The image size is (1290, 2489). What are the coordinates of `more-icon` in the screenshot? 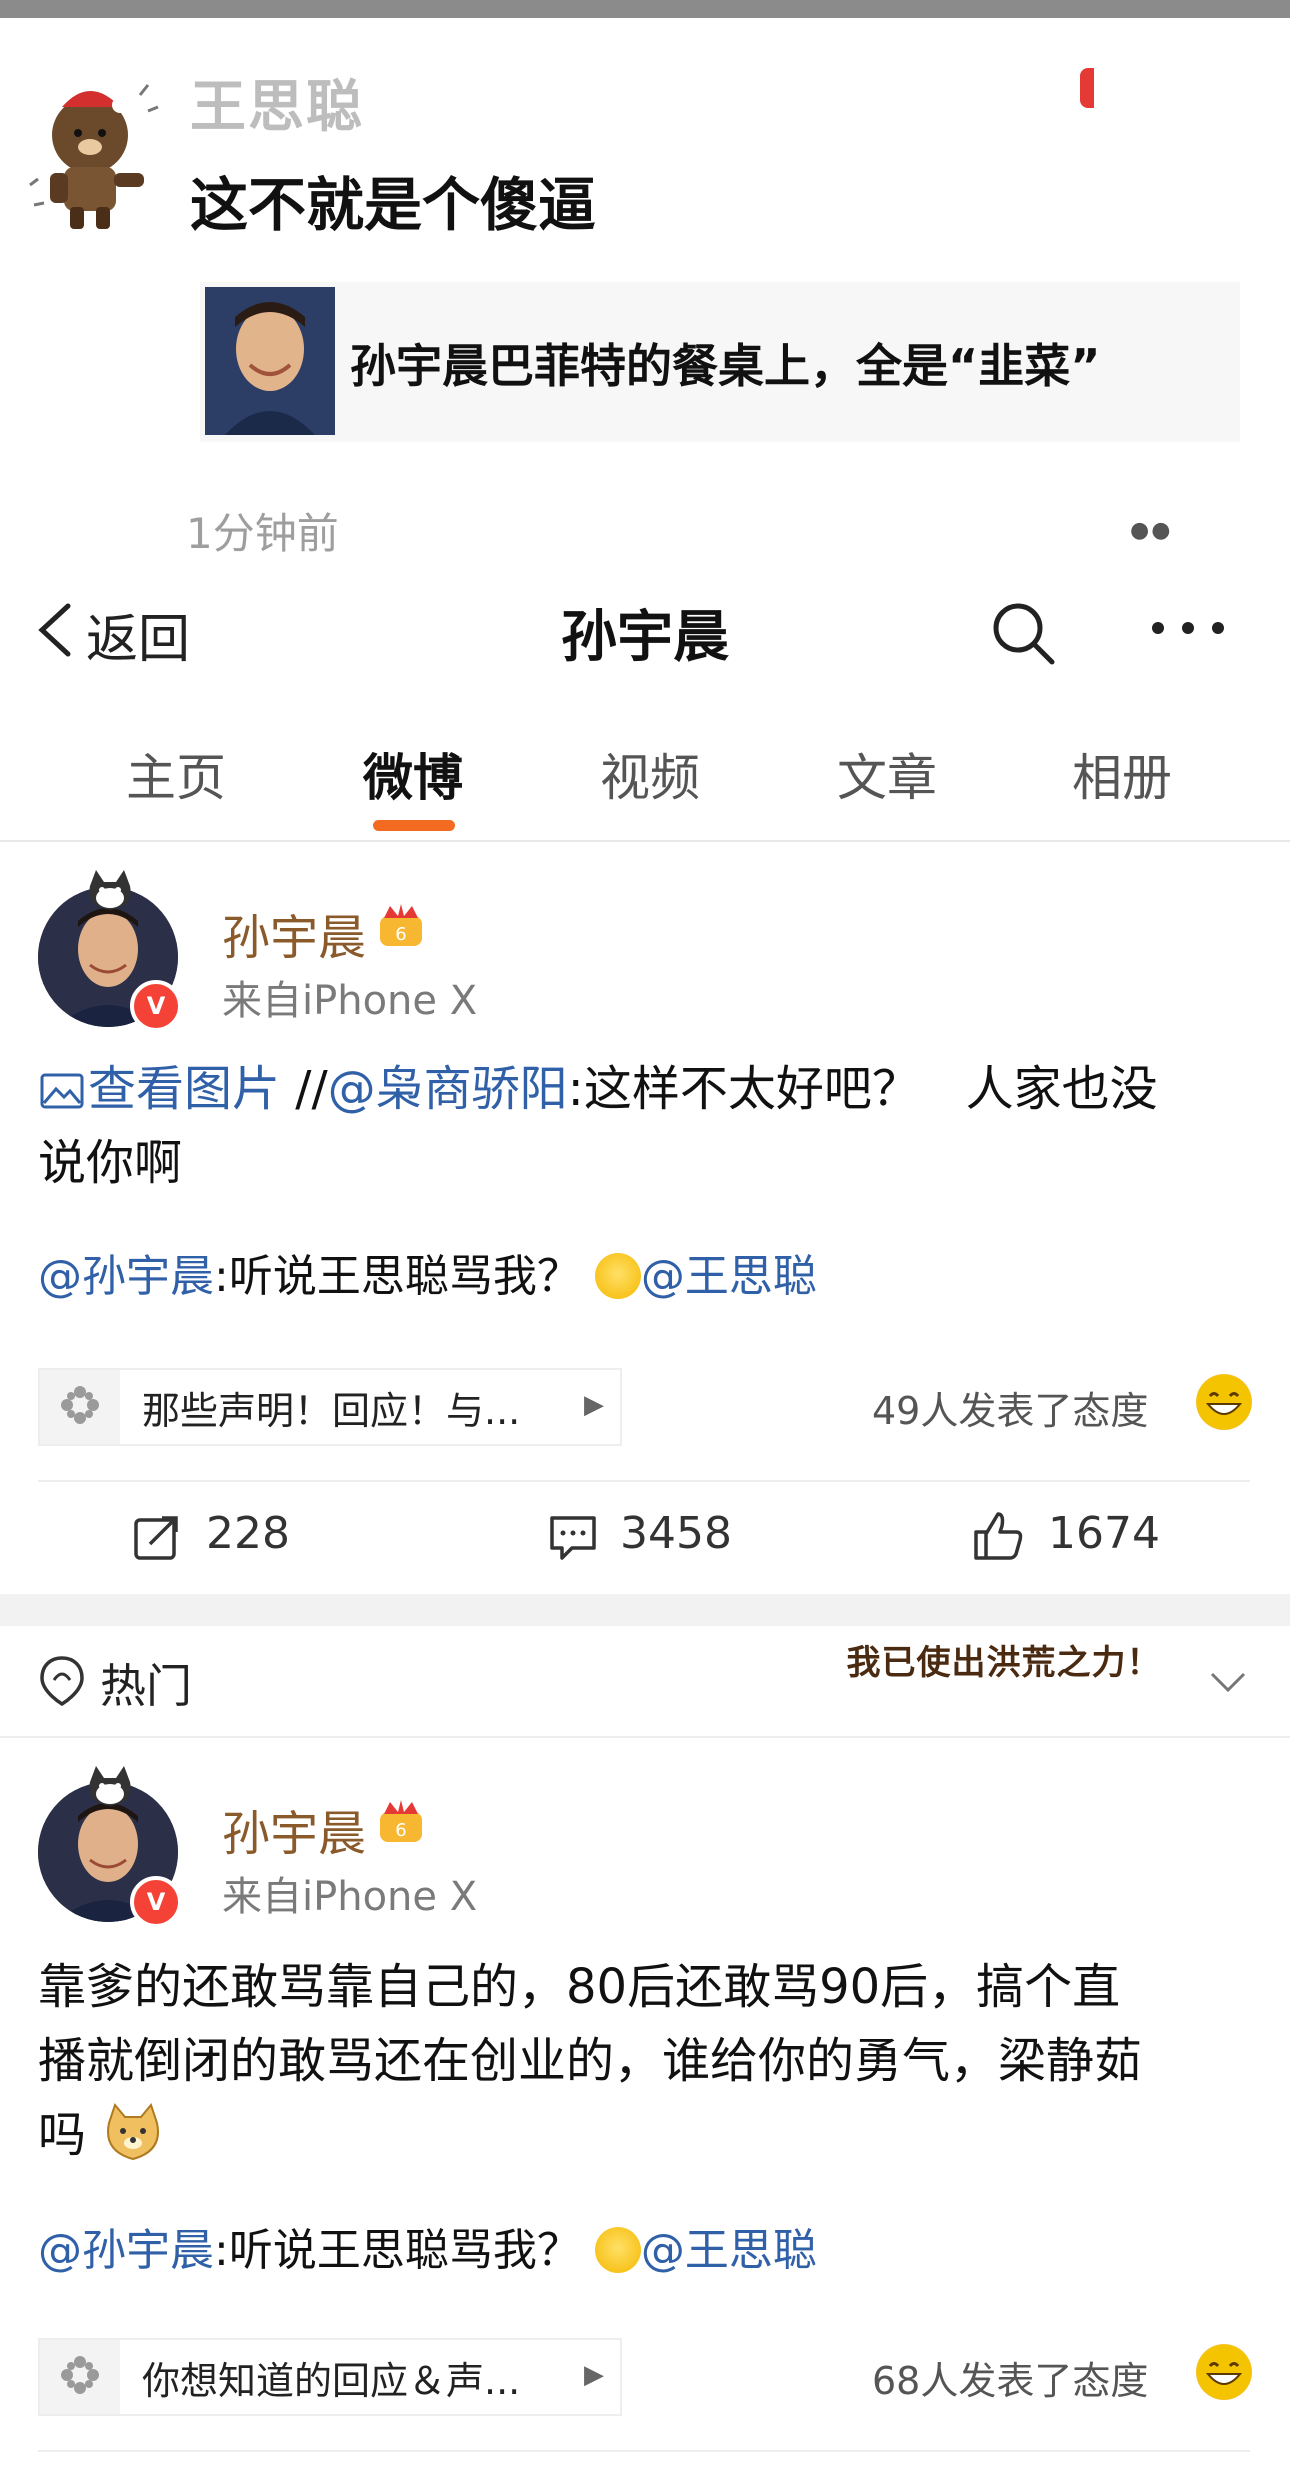 It's located at (1188, 628).